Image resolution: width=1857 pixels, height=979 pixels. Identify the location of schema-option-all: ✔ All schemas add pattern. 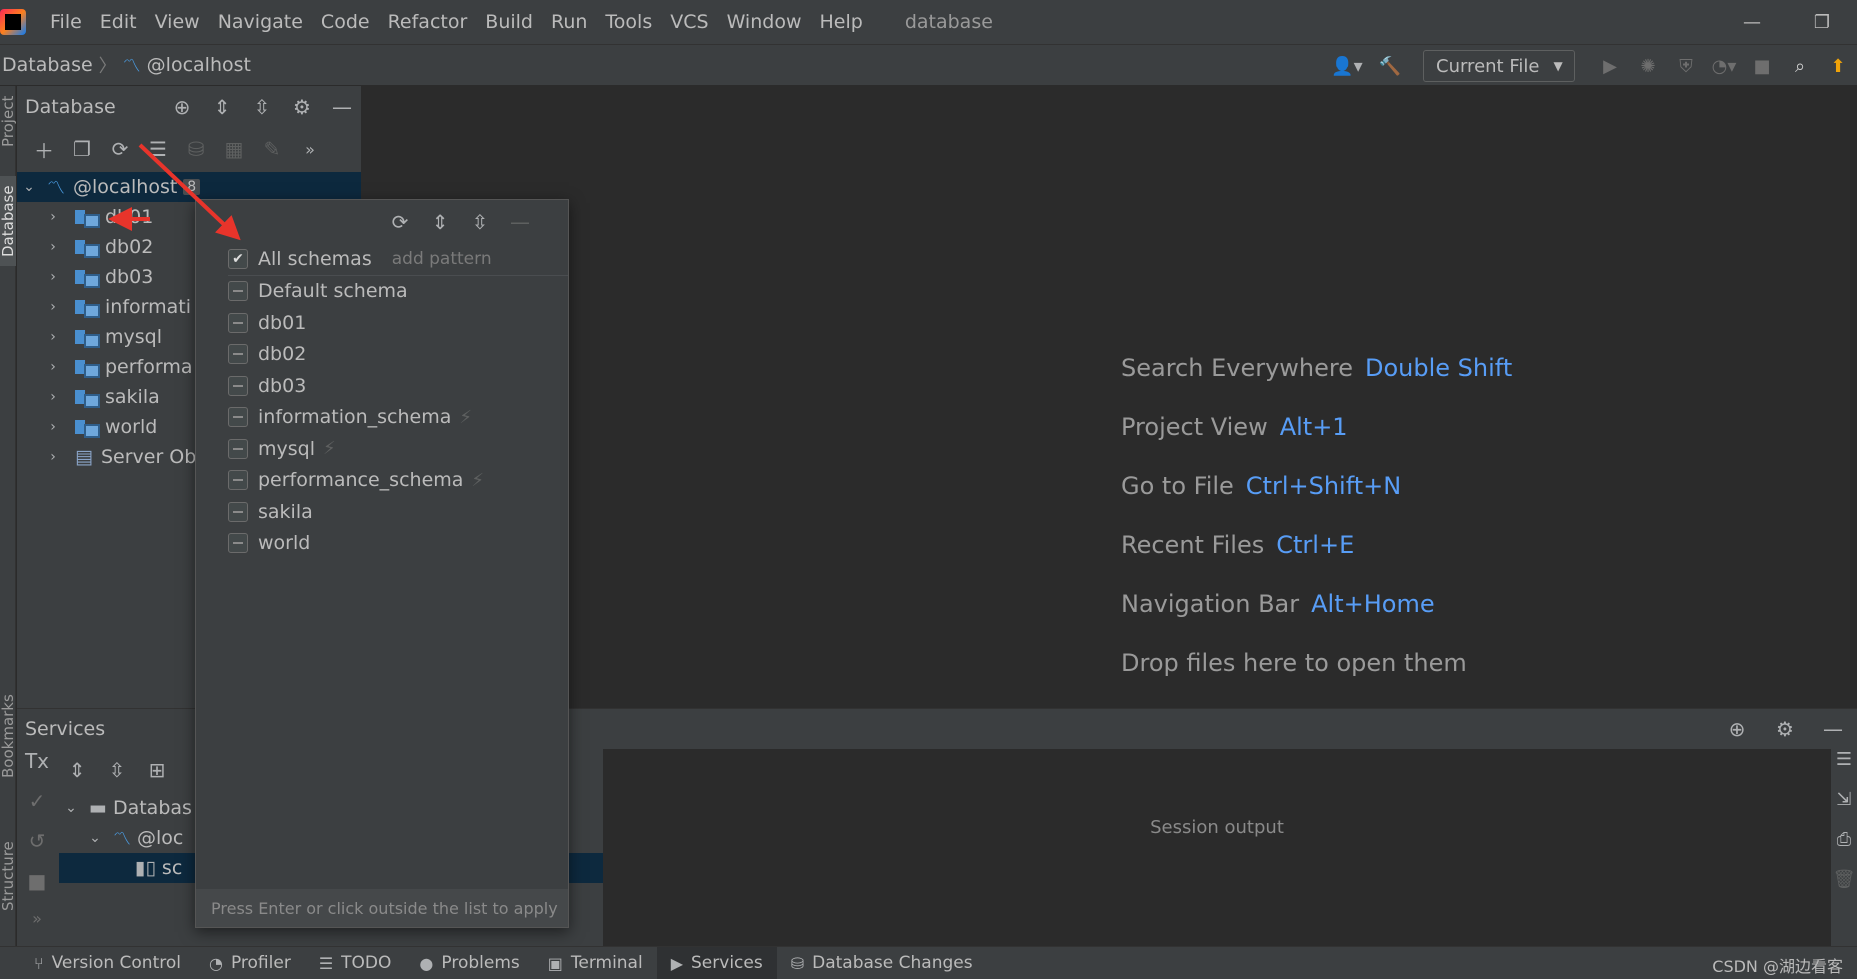
(398, 260).